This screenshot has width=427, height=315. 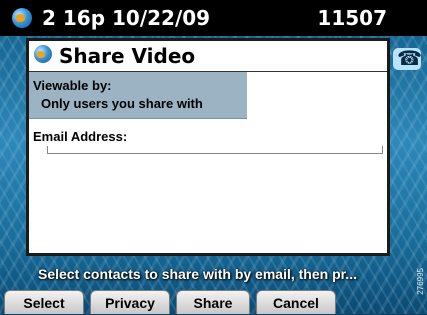 What do you see at coordinates (72, 85) in the screenshot?
I see `viewable-by-label: Viewable by:` at bounding box center [72, 85].